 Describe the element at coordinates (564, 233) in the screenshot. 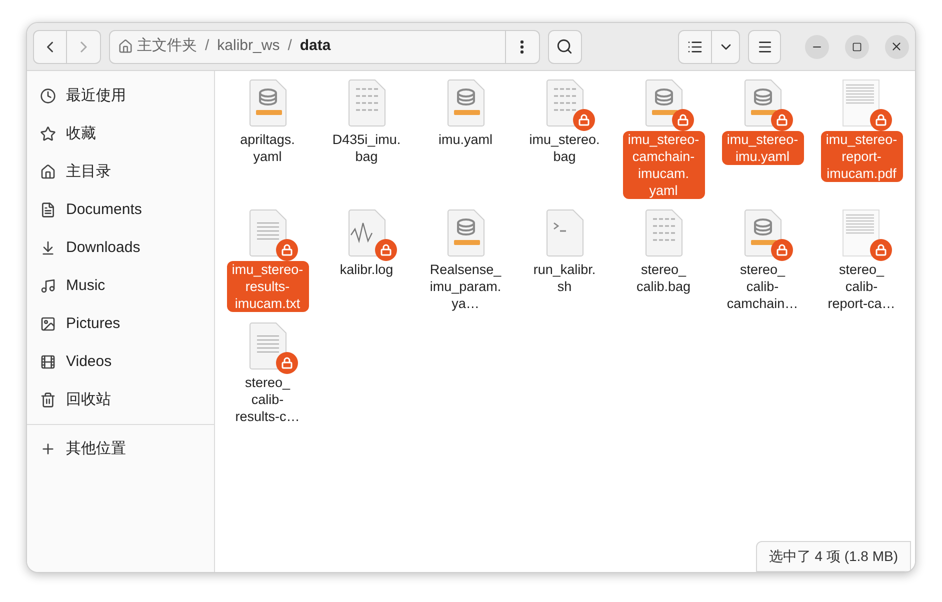

I see `script-file-icon` at that location.